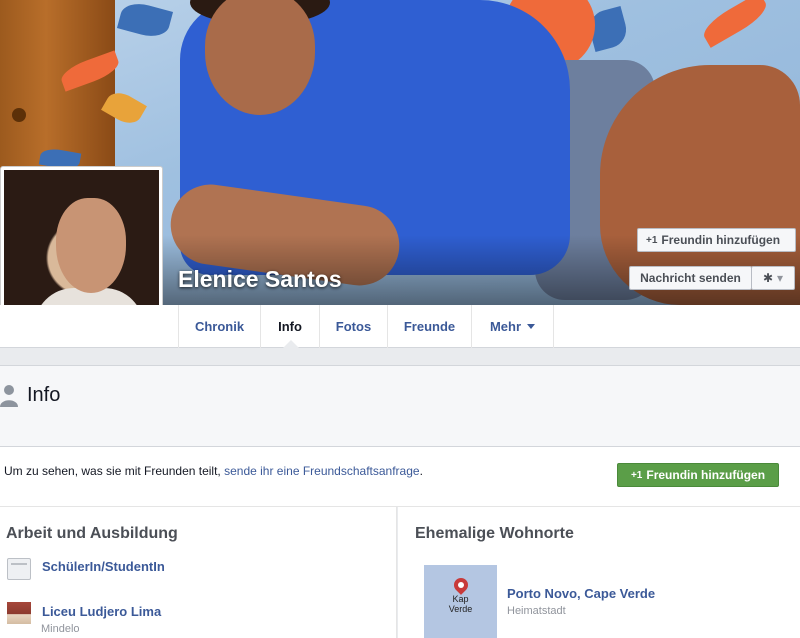 This screenshot has height=638, width=800. What do you see at coordinates (19, 613) in the screenshot?
I see `school-icon` at bounding box center [19, 613].